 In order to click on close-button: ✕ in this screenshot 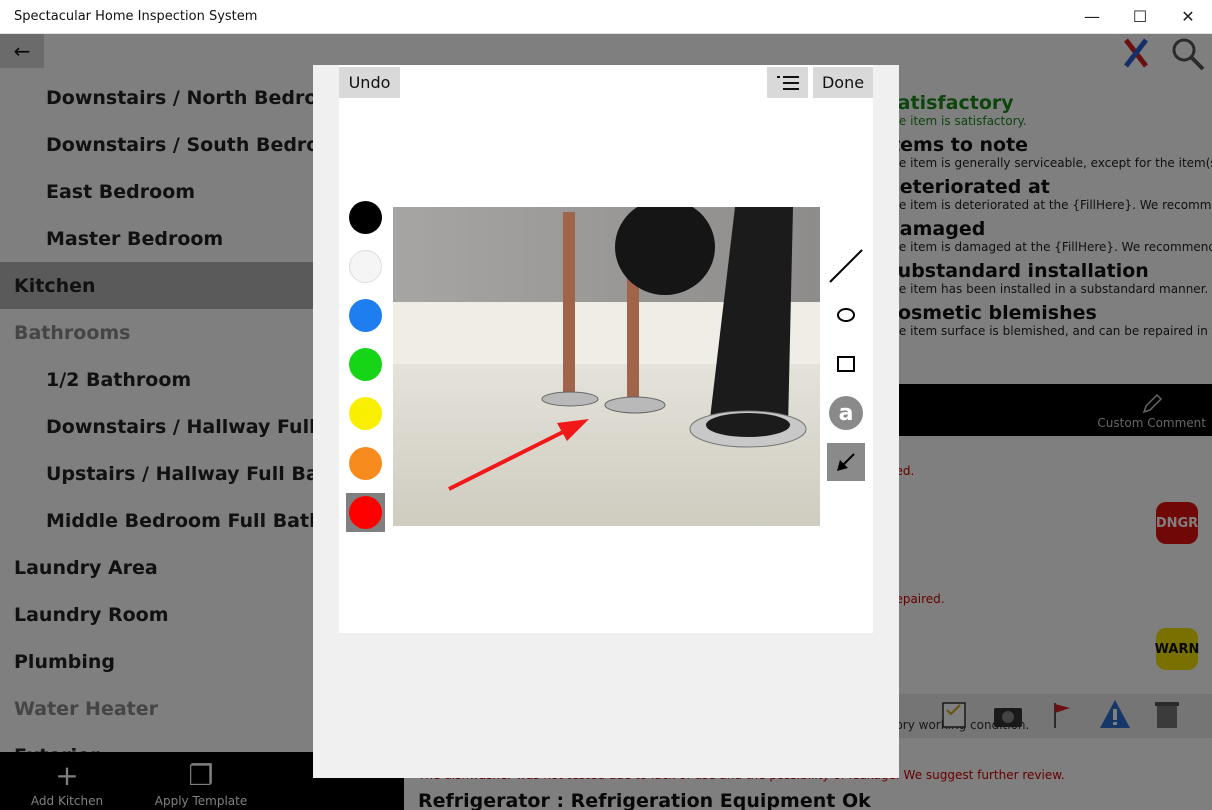, I will do `click(1188, 17)`.